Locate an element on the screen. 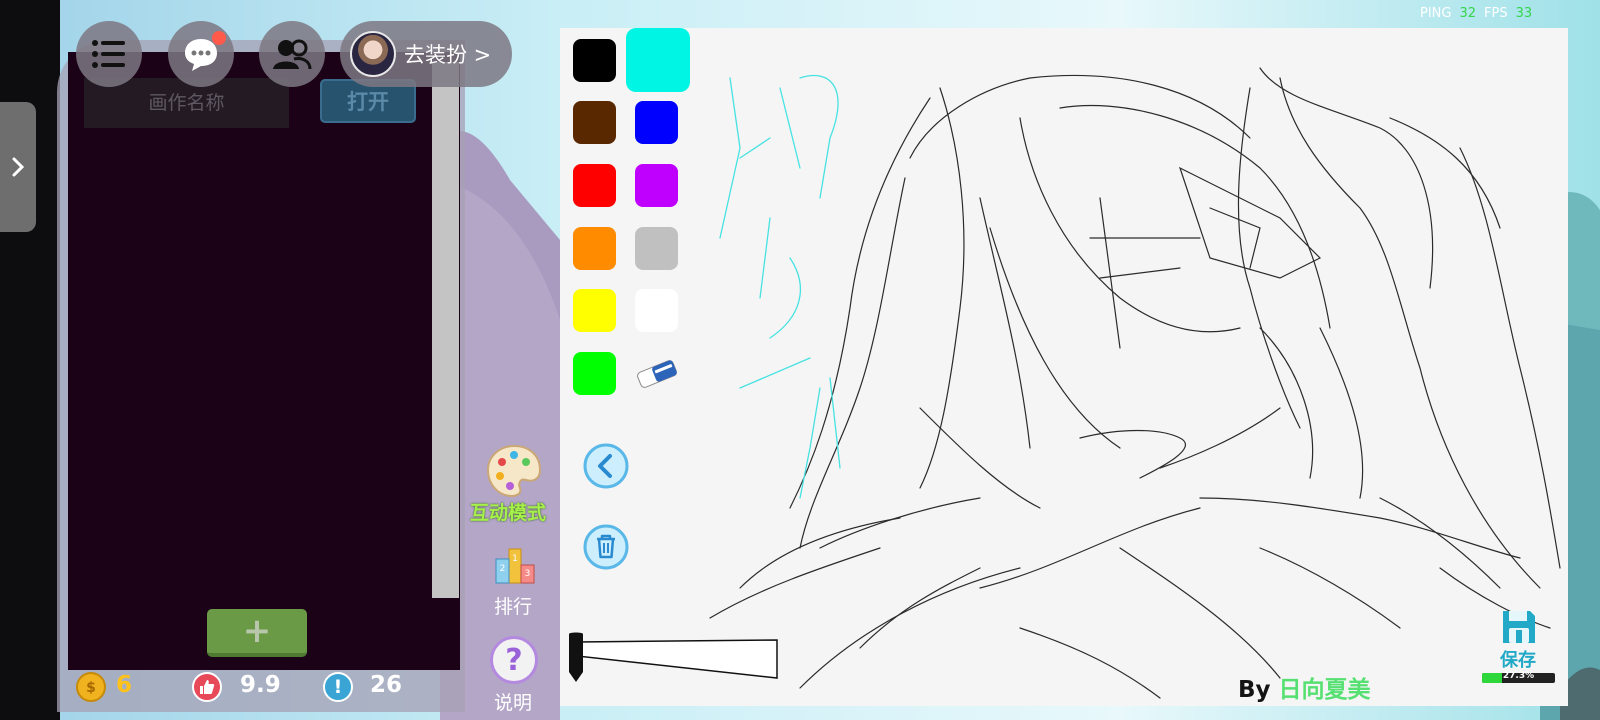 This screenshot has height=720, width=1600. rating-value: 9.9 is located at coordinates (260, 685).